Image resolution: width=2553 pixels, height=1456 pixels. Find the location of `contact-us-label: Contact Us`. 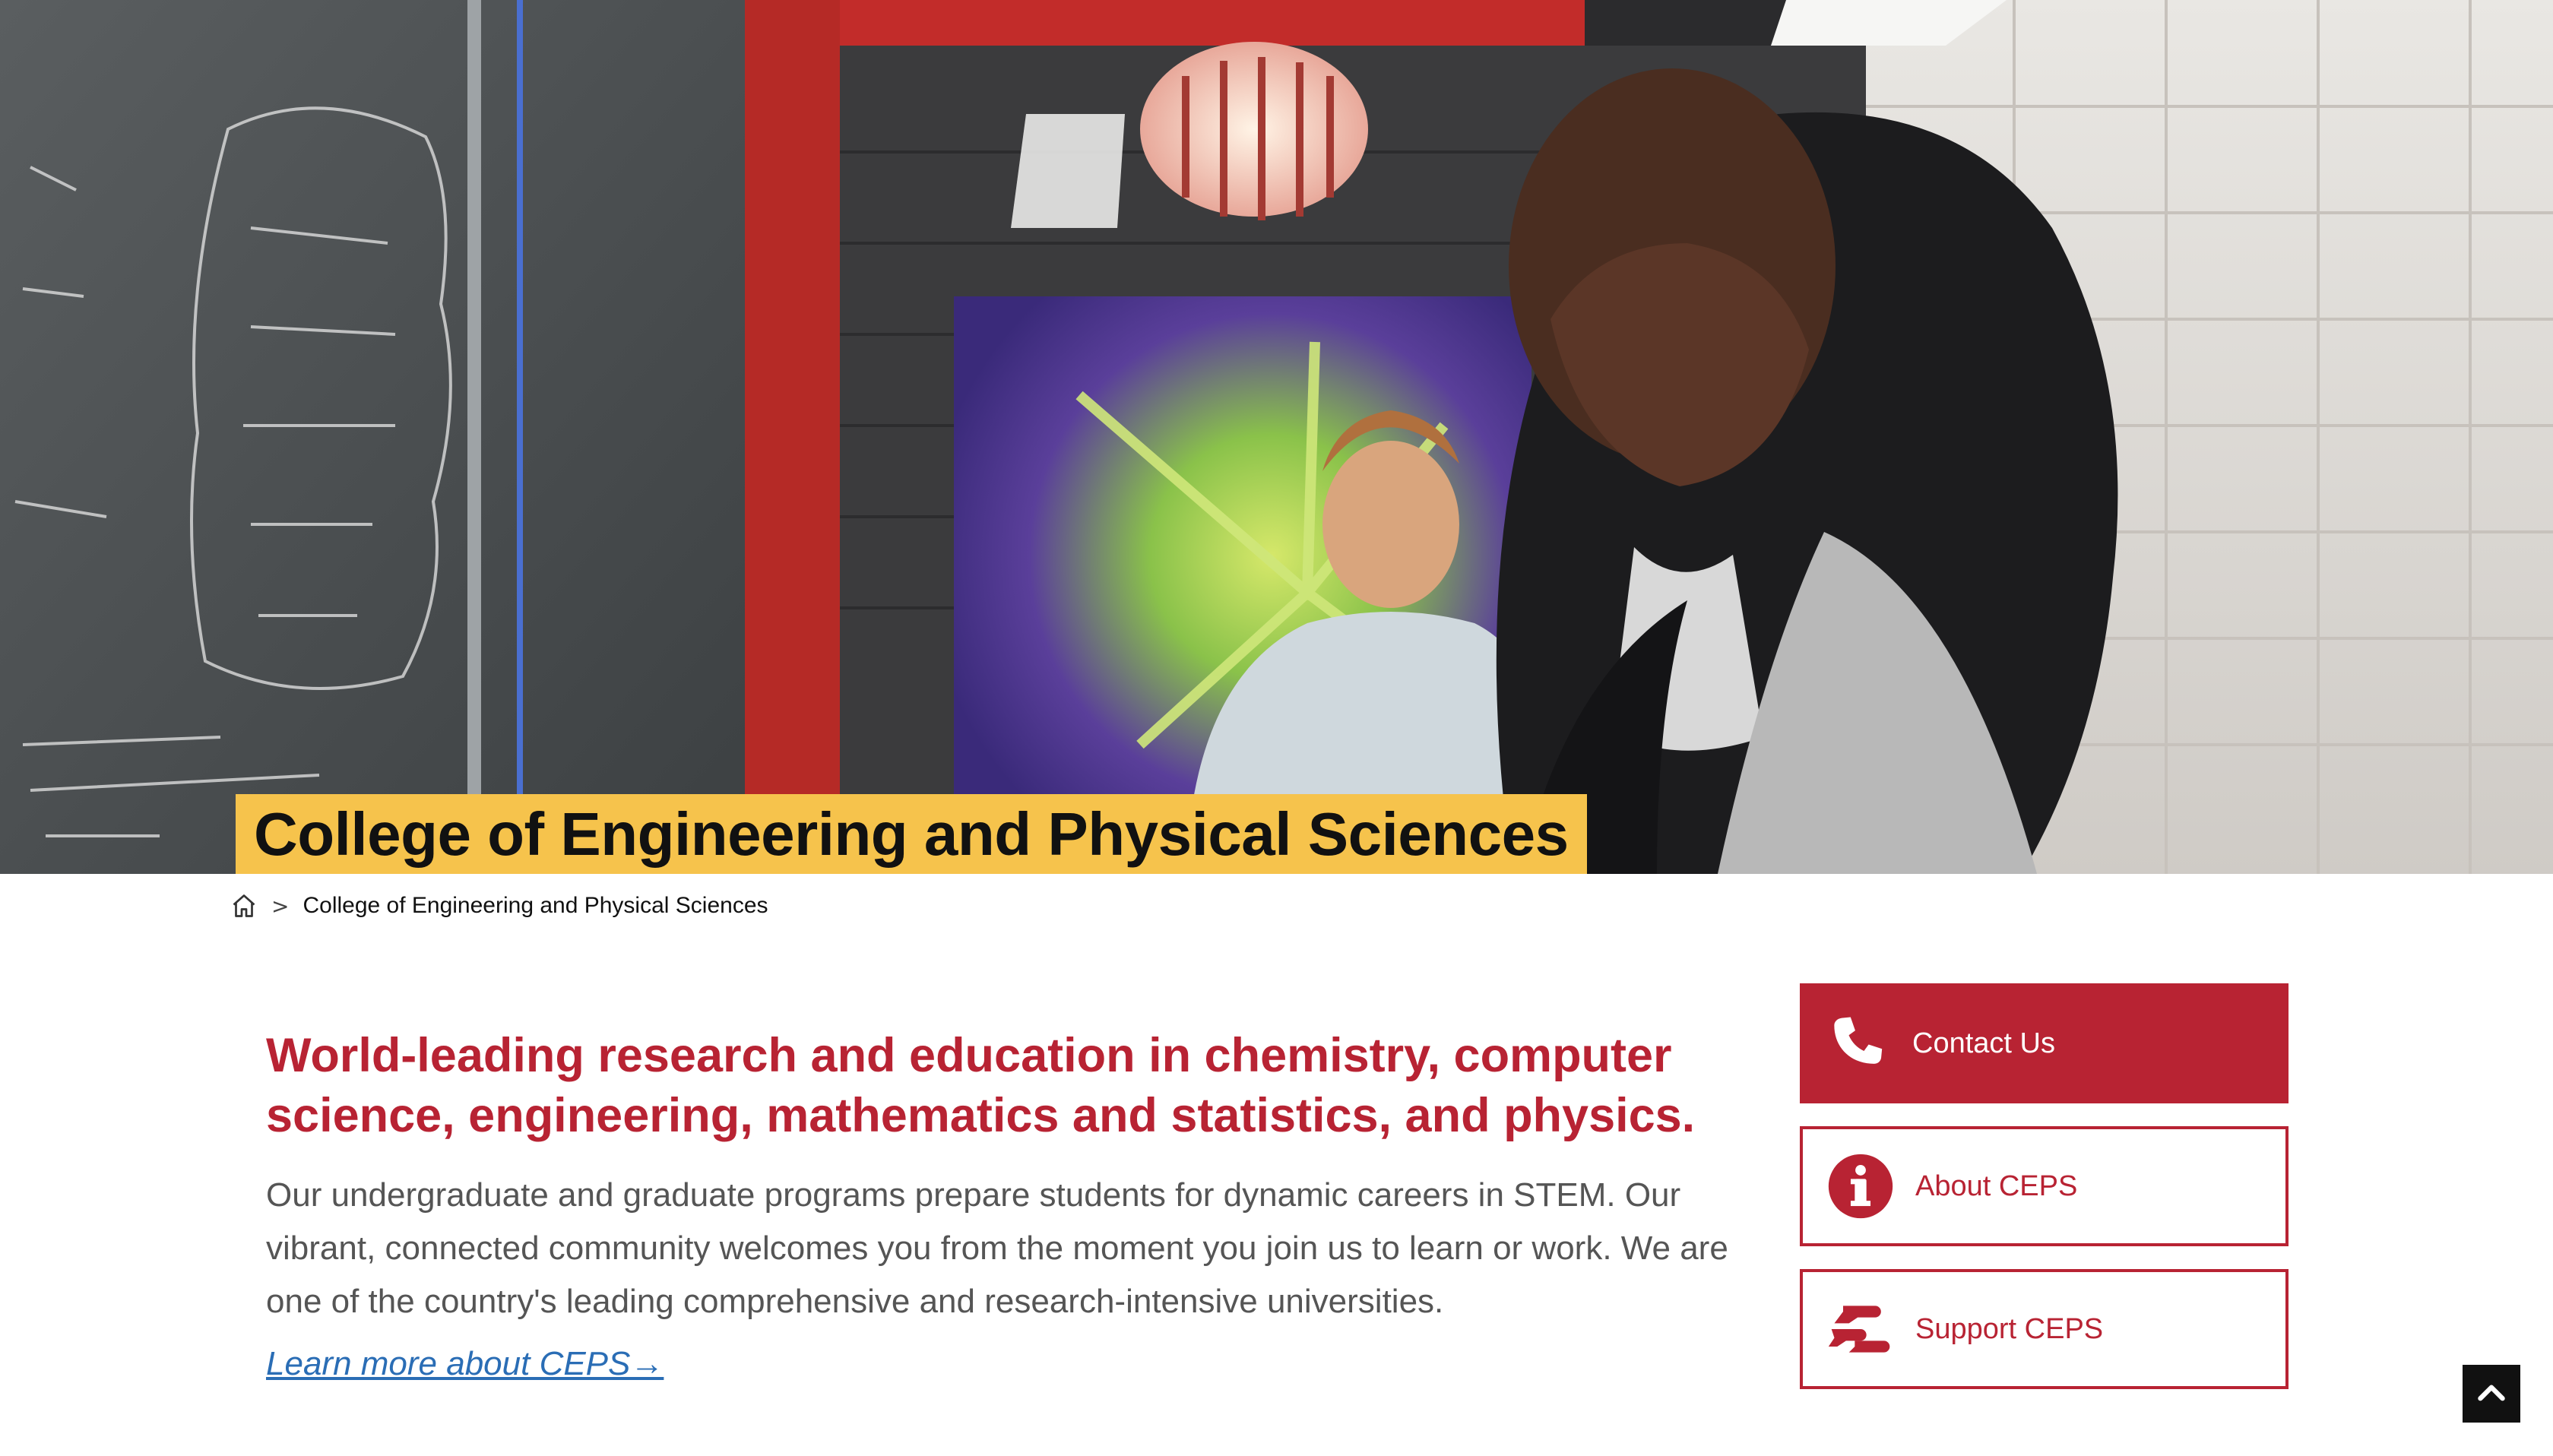

contact-us-label: Contact Us is located at coordinates (1983, 1043).